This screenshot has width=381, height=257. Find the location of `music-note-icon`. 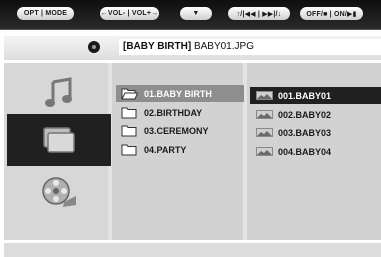

music-note-icon is located at coordinates (58, 92).